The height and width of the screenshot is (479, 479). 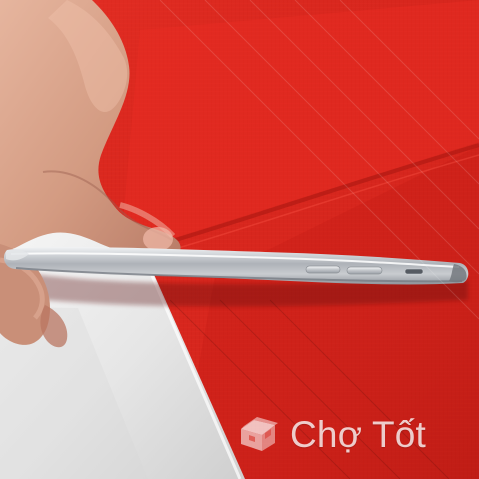 I want to click on watermark-text: Chợ Tốt, so click(x=358, y=434).